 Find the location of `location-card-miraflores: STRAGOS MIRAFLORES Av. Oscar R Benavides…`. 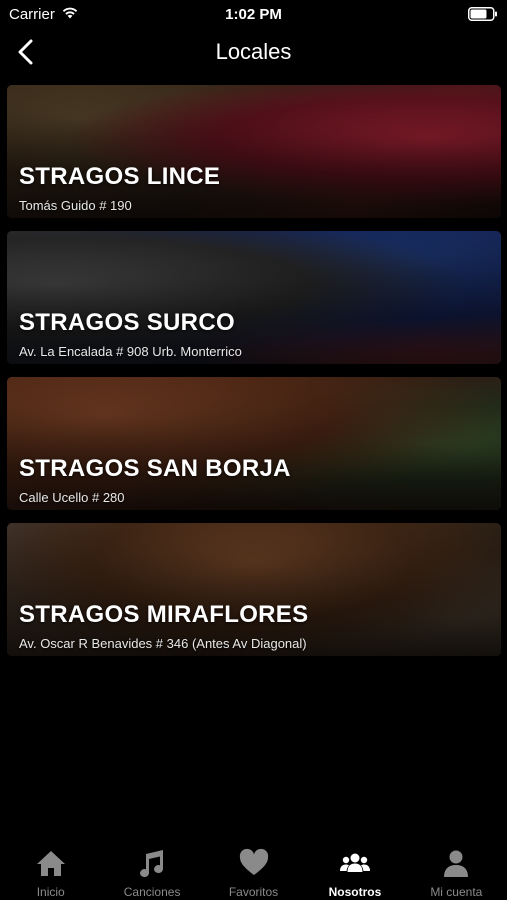

location-card-miraflores: STRAGOS MIRAFLORES Av. Oscar R Benavides… is located at coordinates (254, 589).